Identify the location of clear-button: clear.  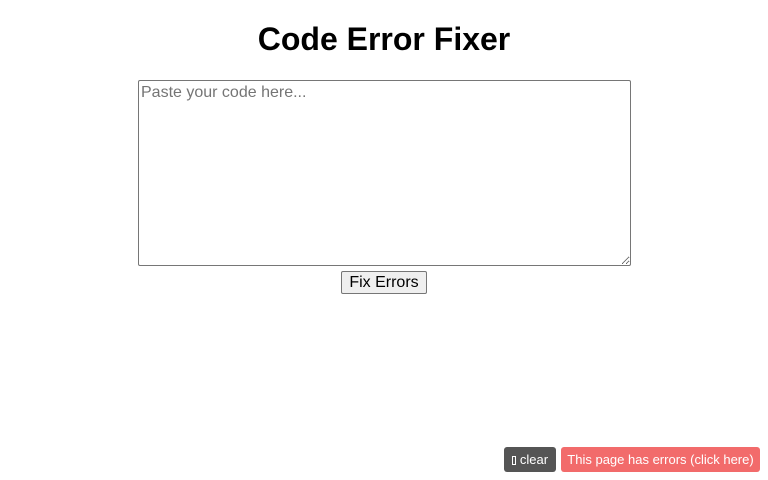
(530, 459).